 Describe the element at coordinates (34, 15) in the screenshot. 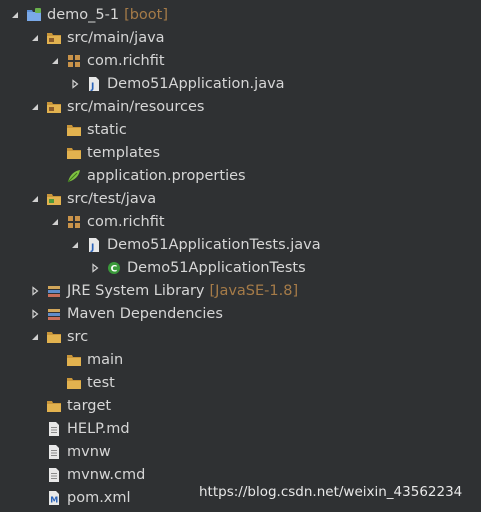

I see `project-icon` at that location.